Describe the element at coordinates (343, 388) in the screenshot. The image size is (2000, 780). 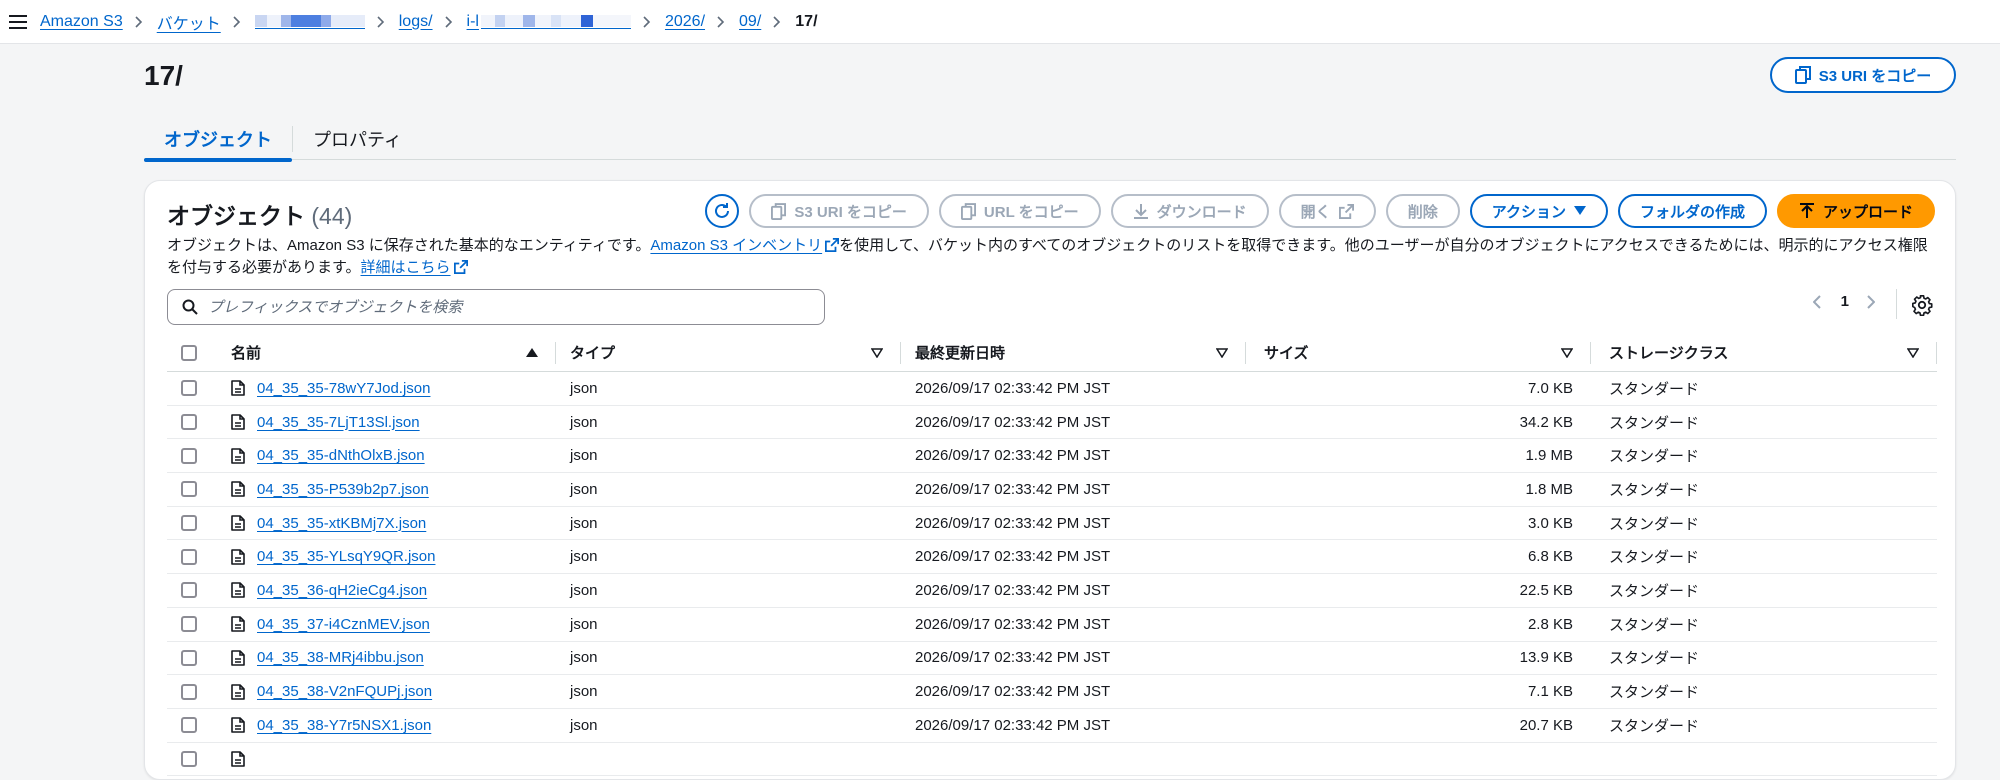
I see `object-name-link: 04_35_35-78wY7Jod.json` at that location.